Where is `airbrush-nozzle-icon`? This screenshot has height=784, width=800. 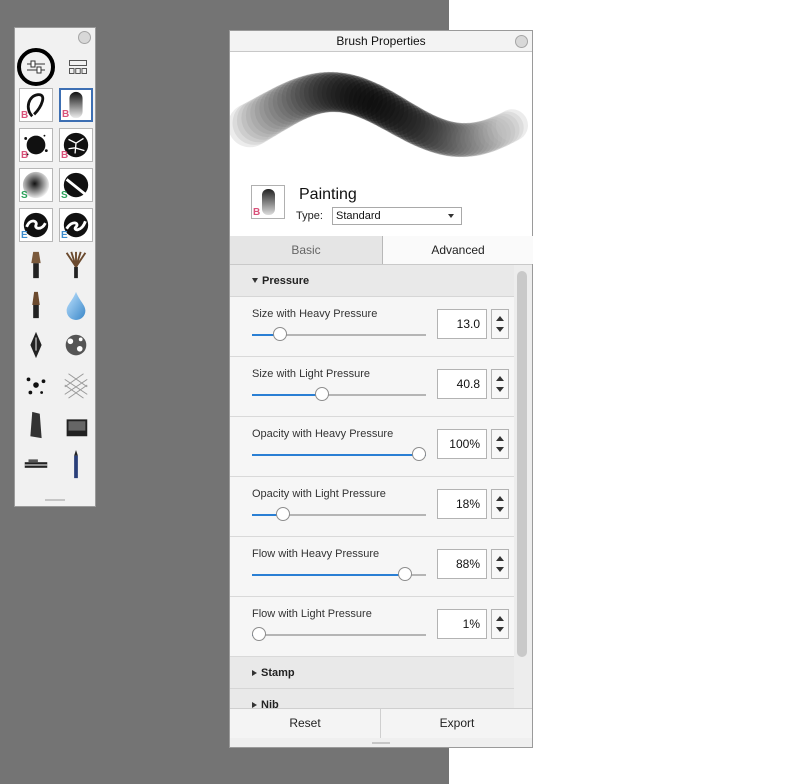
airbrush-nozzle-icon is located at coordinates (36, 463).